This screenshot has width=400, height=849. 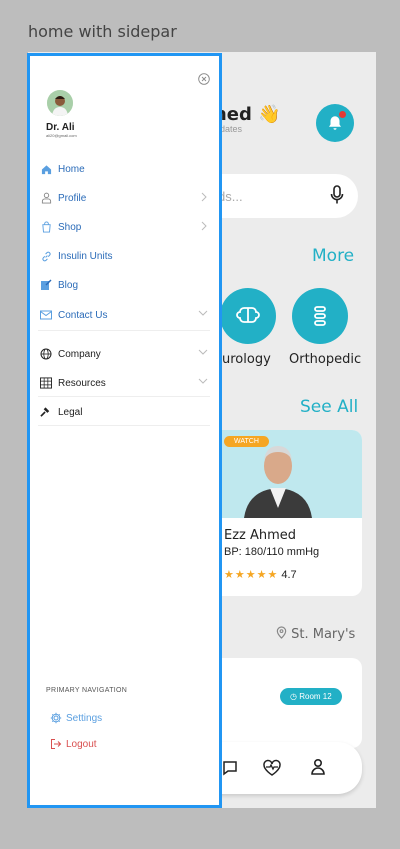 What do you see at coordinates (46, 315) in the screenshot?
I see `mail-icon` at bounding box center [46, 315].